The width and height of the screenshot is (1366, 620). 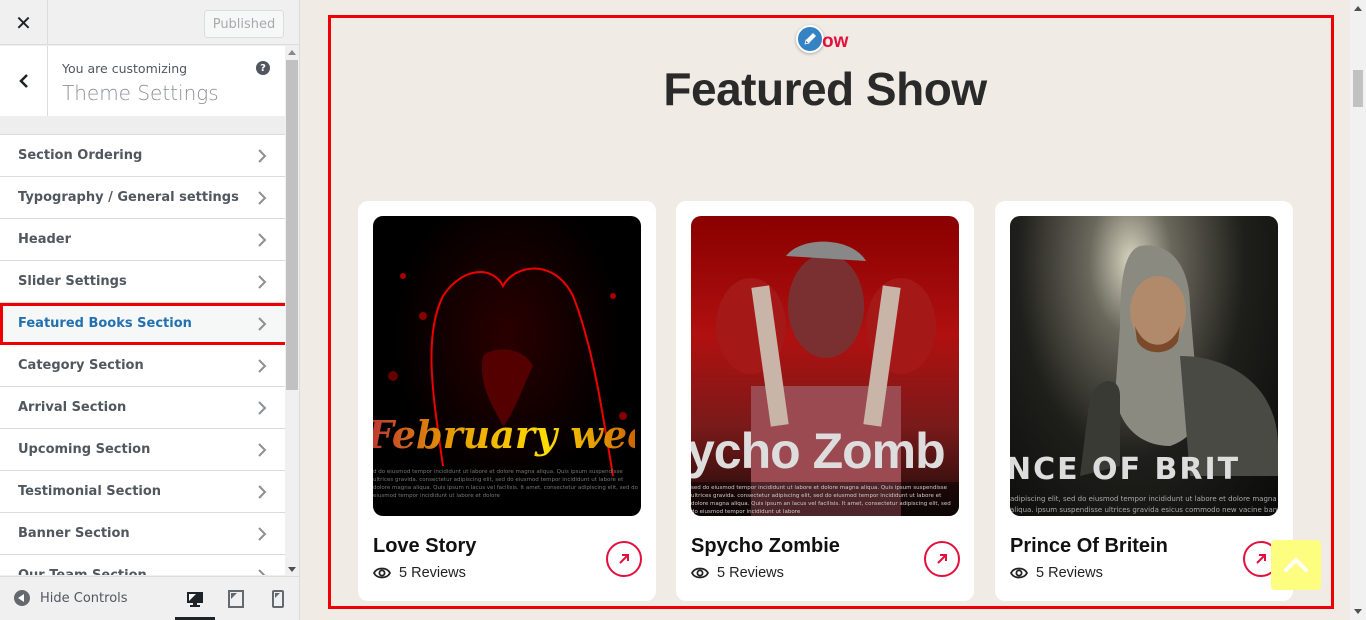 I want to click on customize-info-panel: You are customizing Theme Settings ?, so click(x=142, y=81).